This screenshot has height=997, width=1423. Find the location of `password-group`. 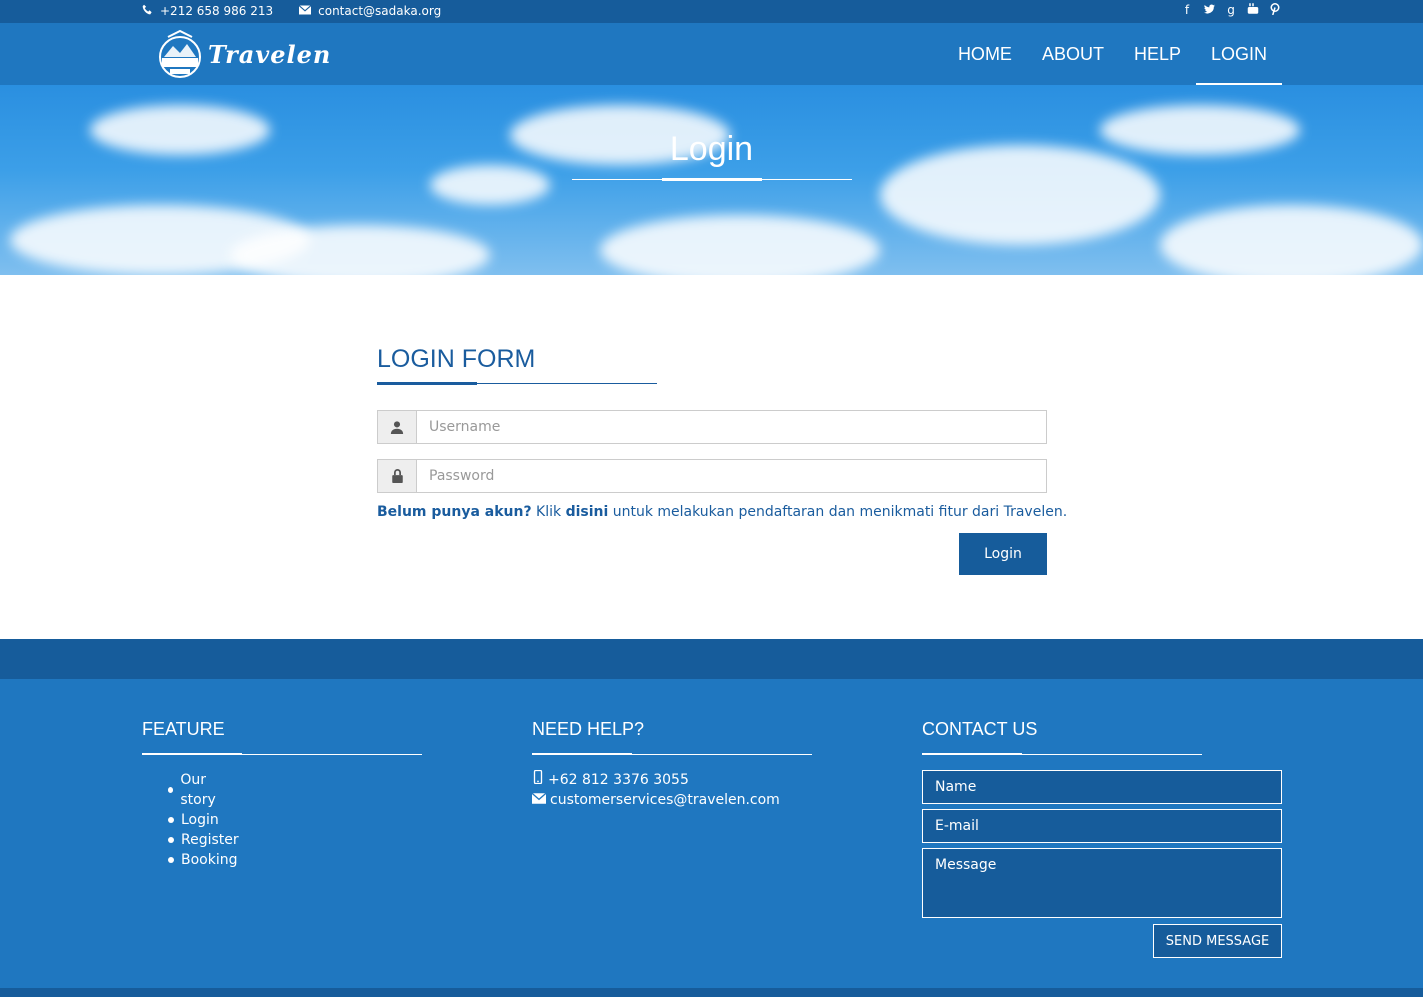

password-group is located at coordinates (712, 476).